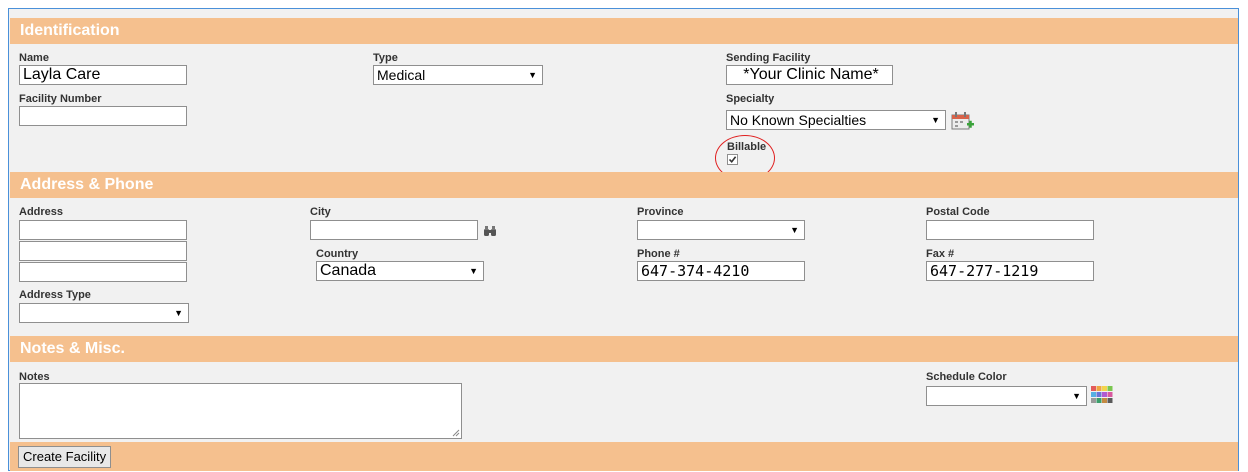 Image resolution: width=1248 pixels, height=472 pixels. I want to click on schedule-color-label: Schedule Color, so click(966, 377).